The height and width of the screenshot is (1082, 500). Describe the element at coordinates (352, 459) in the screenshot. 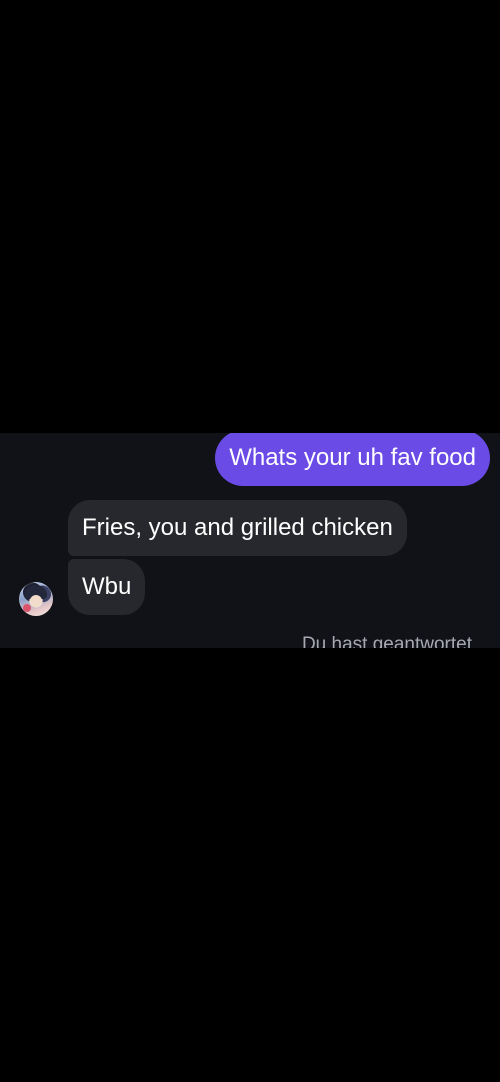

I see `outgoing-message-bubble: Whats your uh fav food` at that location.